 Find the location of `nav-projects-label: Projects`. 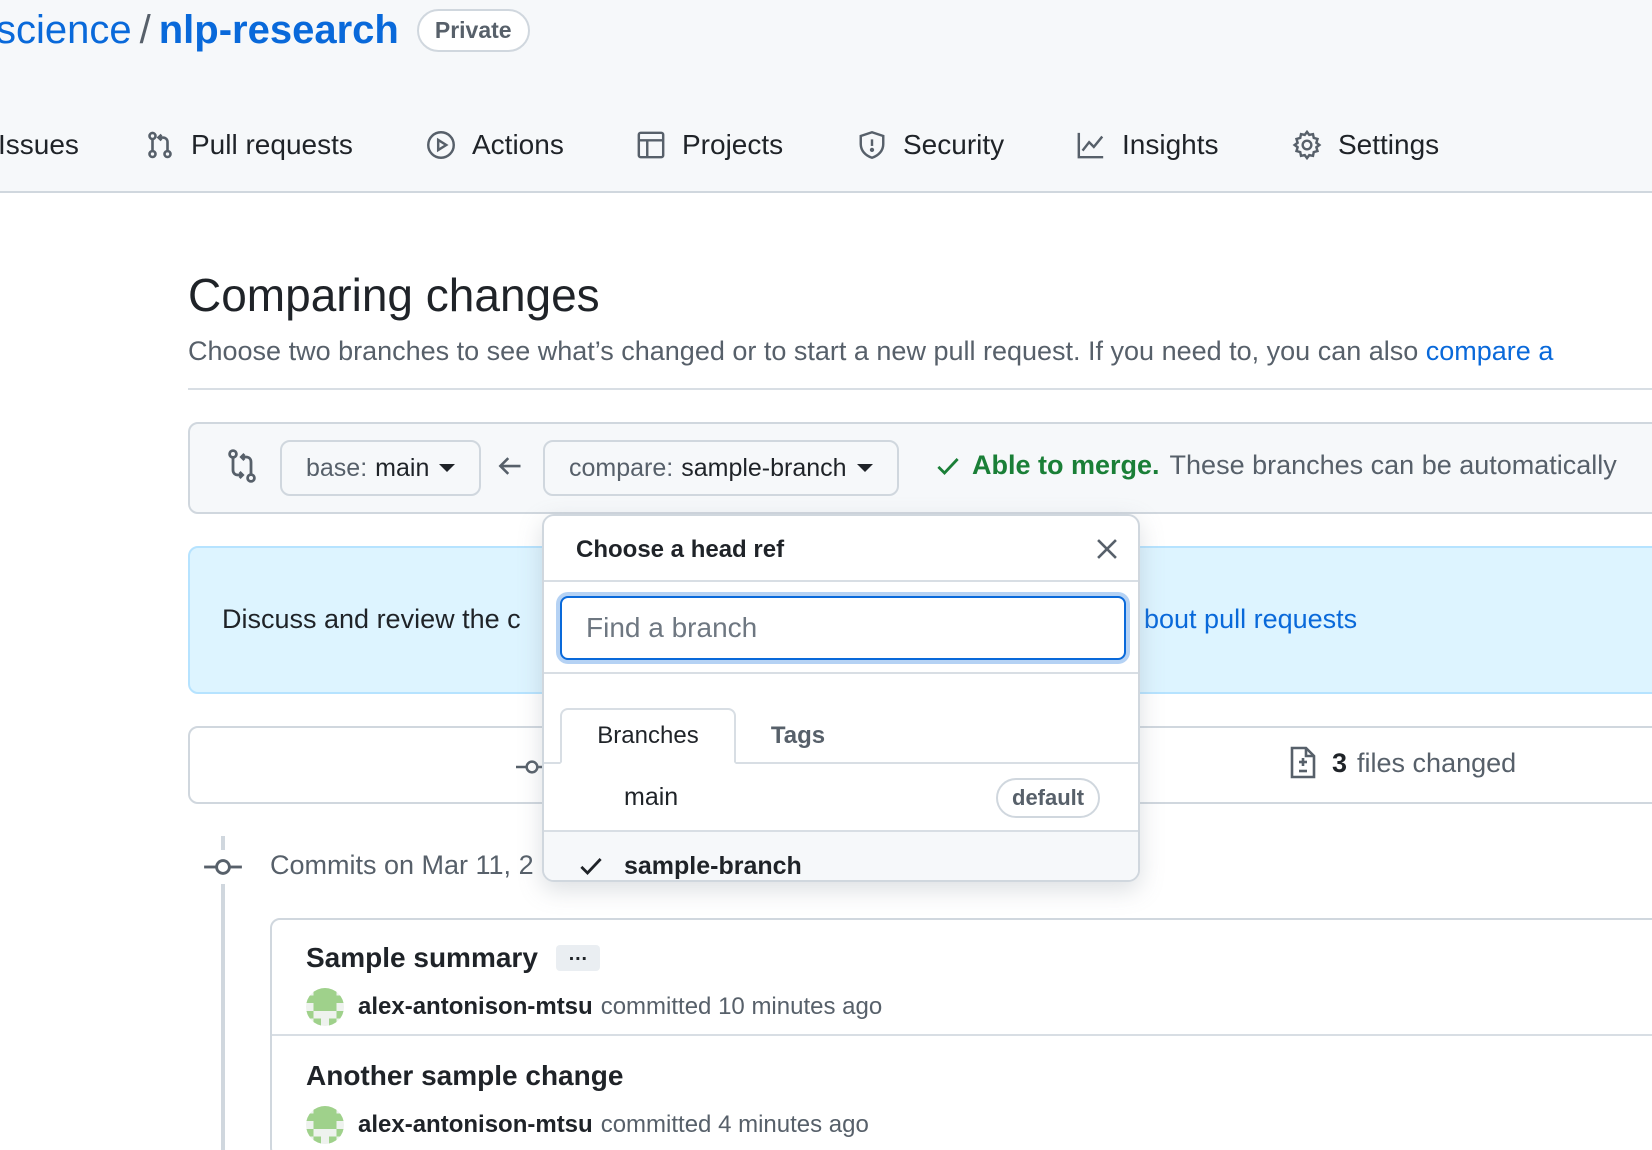

nav-projects-label: Projects is located at coordinates (733, 144).